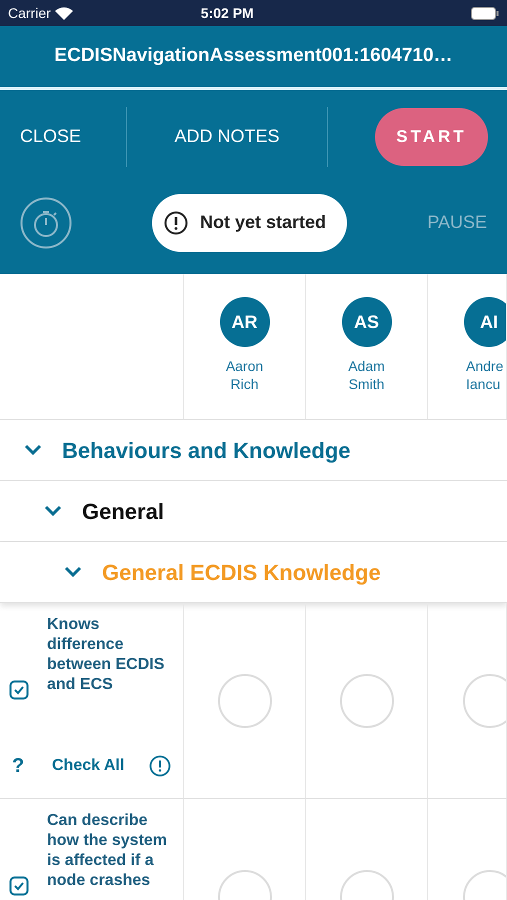 The height and width of the screenshot is (900, 507). I want to click on section-header: General, so click(253, 511).